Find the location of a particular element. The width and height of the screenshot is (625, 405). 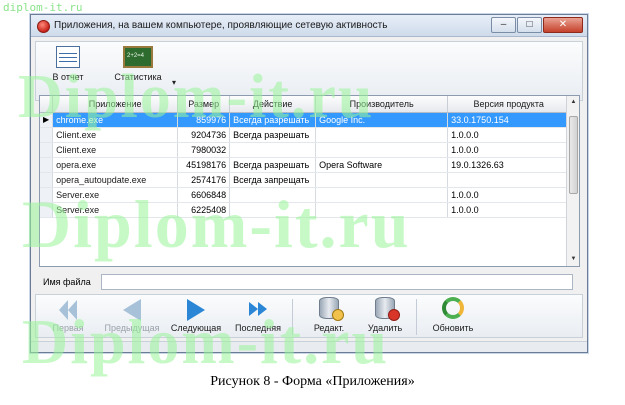

cell-size: 859976 is located at coordinates (204, 120).